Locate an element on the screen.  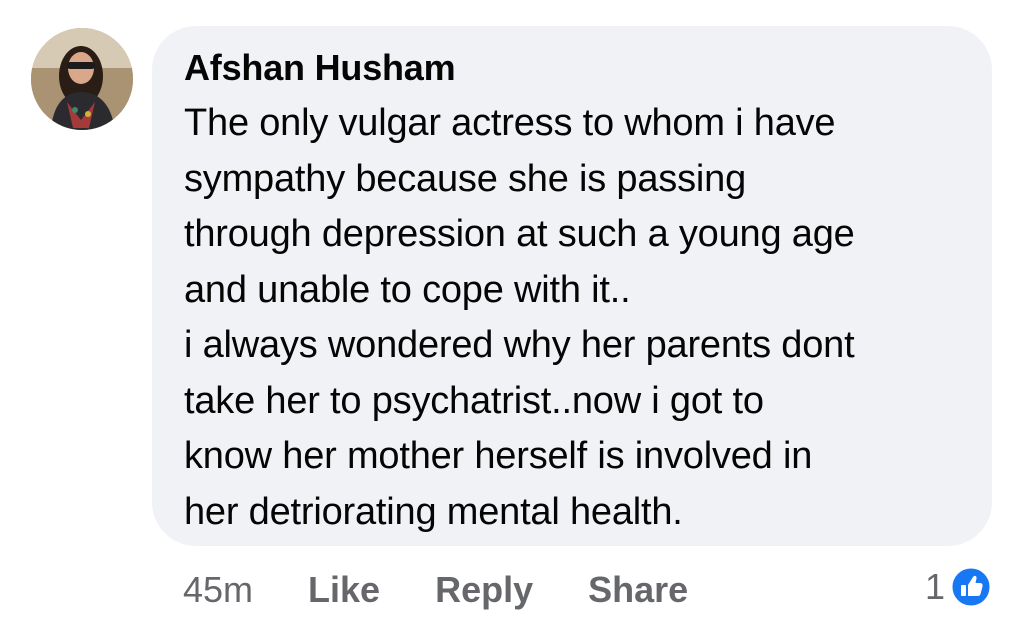
comment-author: Afshan Husham is located at coordinates (572, 68).